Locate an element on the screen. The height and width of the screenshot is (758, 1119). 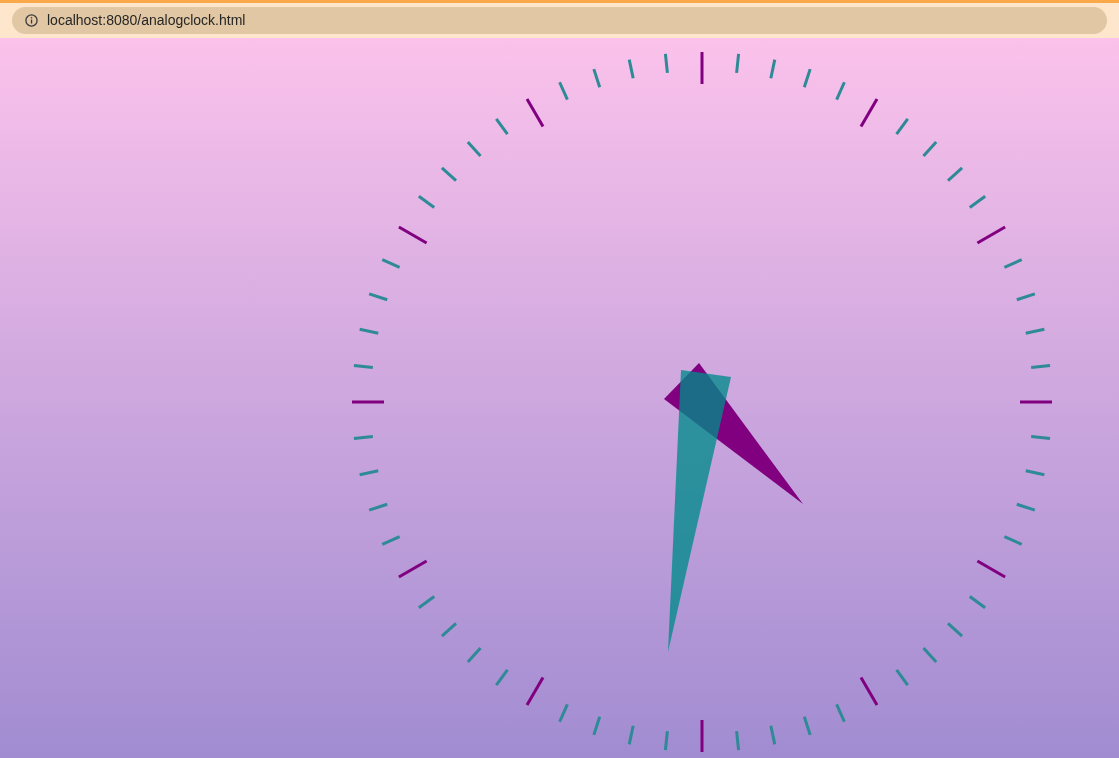
address-bar: localhost:8080/analogclock.html is located at coordinates (559, 20).